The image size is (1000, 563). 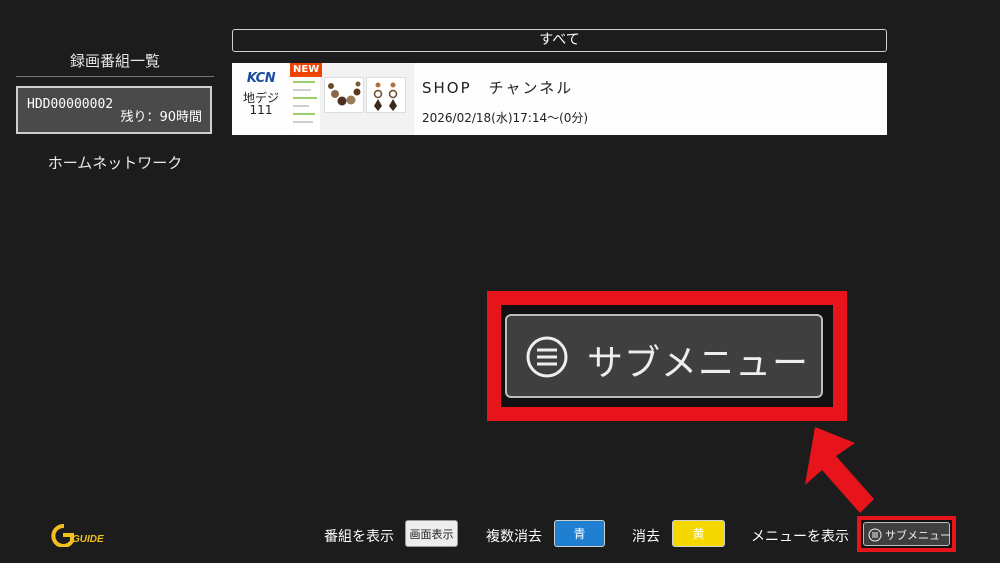 What do you see at coordinates (115, 76) in the screenshot?
I see `sidebar-divider` at bounding box center [115, 76].